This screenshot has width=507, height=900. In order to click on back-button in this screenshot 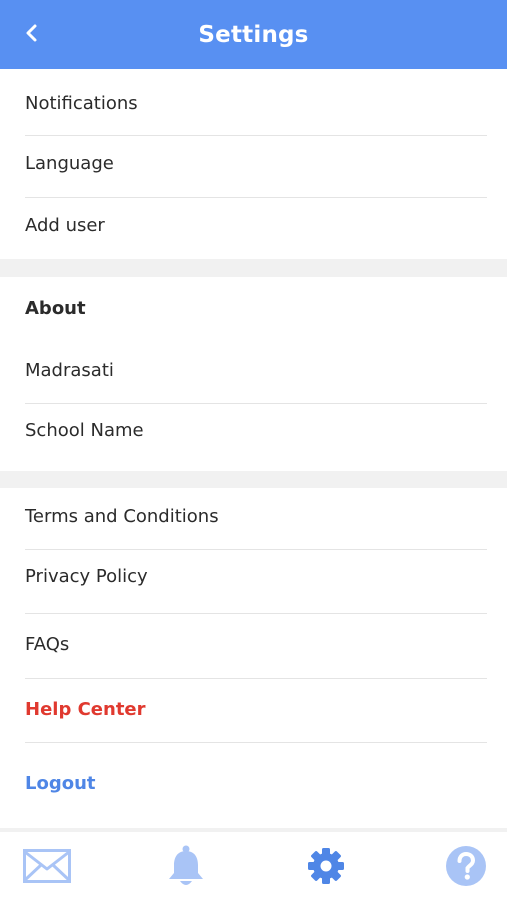, I will do `click(31, 33)`.